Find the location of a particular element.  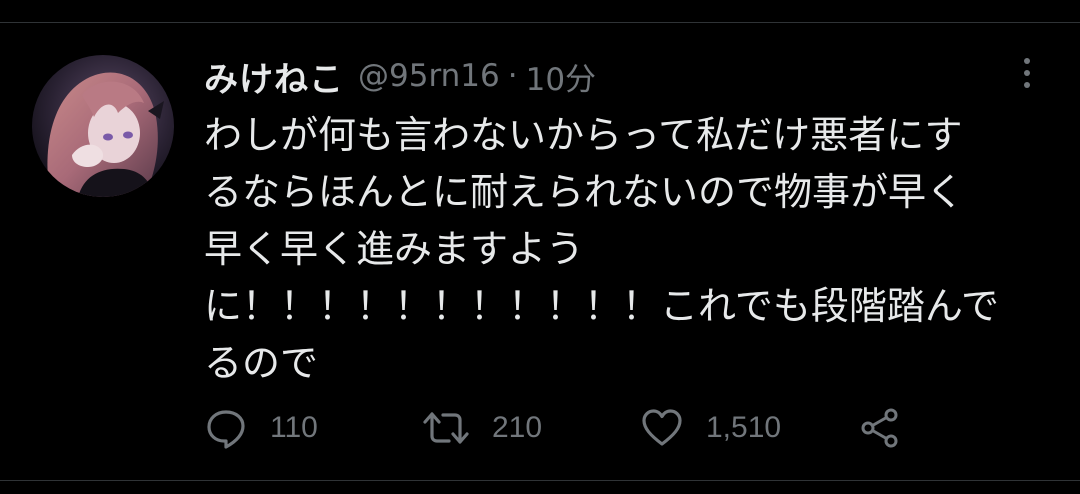

reply-icon is located at coordinates (226, 429).